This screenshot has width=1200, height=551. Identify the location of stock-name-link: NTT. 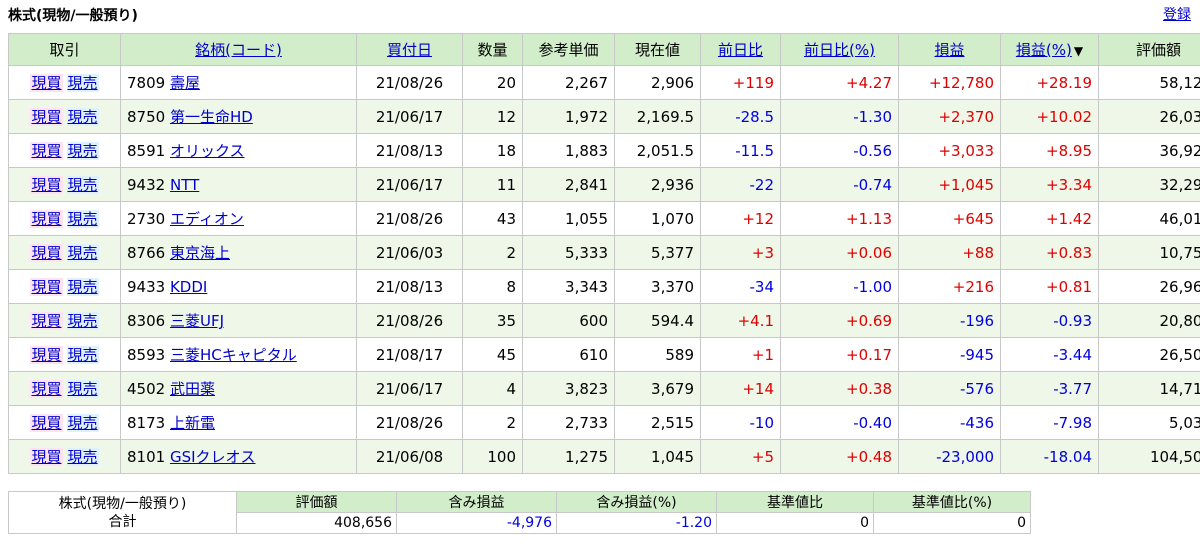
(184, 185).